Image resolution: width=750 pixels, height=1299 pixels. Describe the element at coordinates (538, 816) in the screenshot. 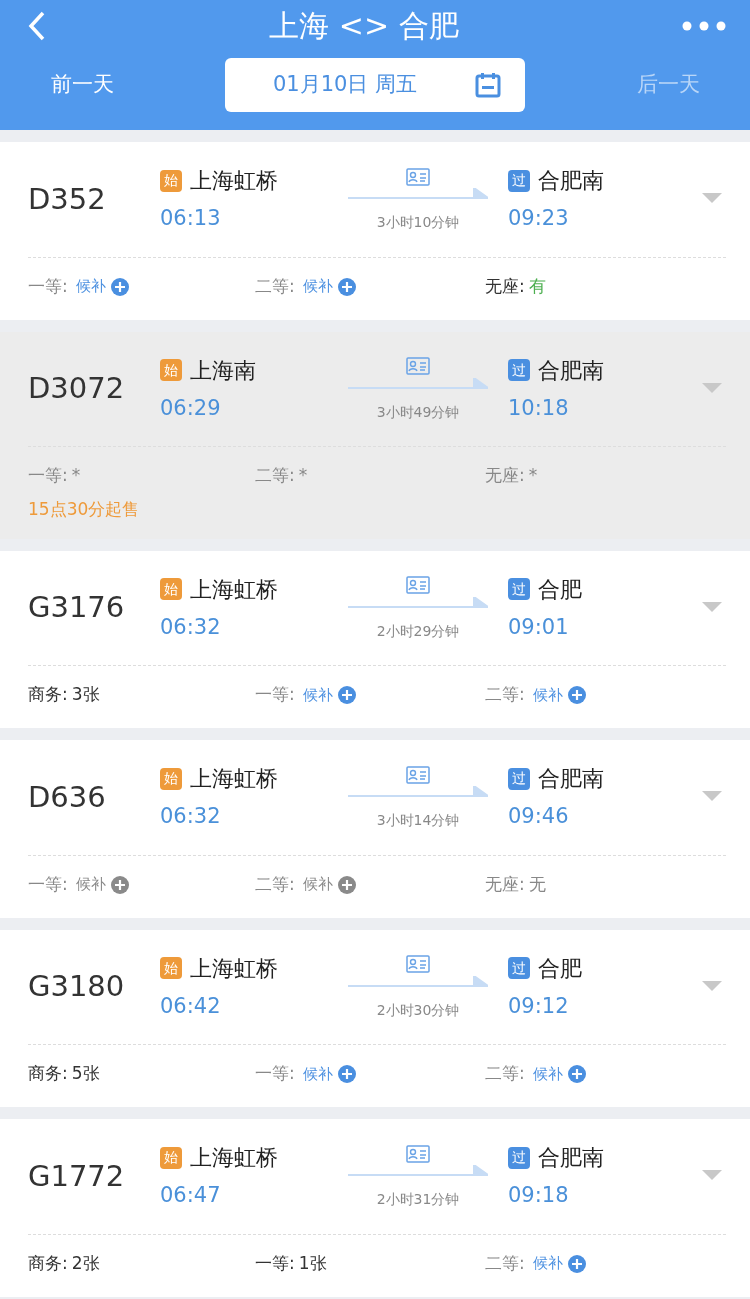

I see `arrival-time: 09:46` at that location.